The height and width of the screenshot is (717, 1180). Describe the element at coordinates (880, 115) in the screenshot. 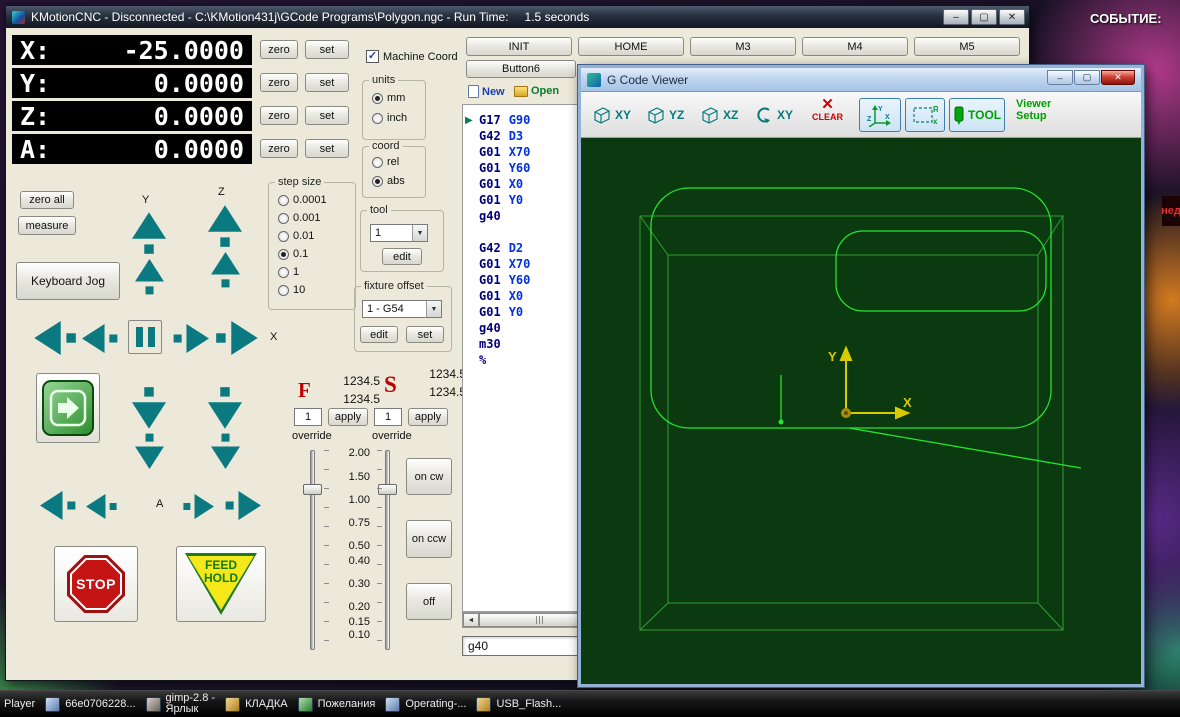

I see `show-axes-toggle: Y X Z` at that location.